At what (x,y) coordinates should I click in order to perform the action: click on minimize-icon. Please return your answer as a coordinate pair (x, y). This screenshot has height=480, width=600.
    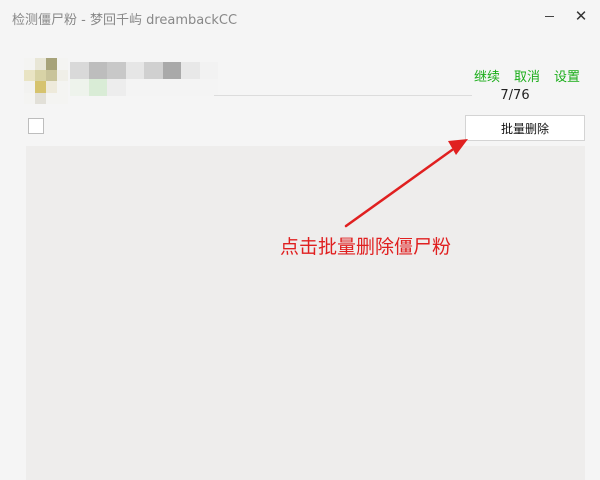
    Looking at the image, I should click on (549, 16).